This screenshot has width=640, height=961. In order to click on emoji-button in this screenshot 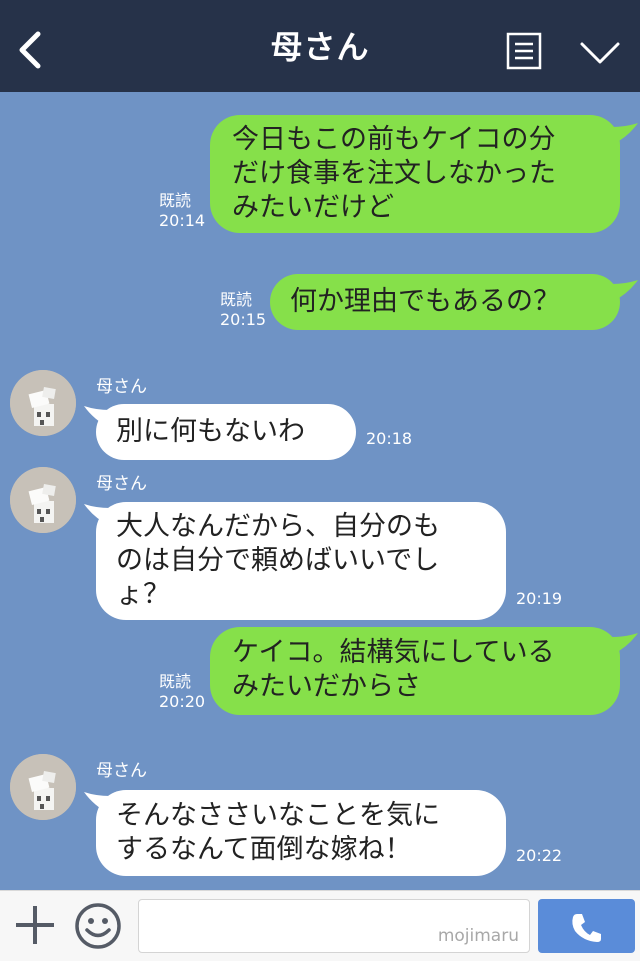, I will do `click(98, 926)`.